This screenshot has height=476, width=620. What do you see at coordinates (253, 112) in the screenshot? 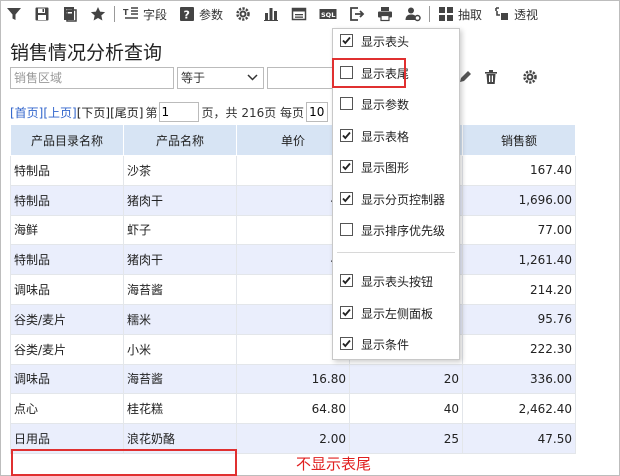
I see `page-total-text: 页，共 216页 每页` at bounding box center [253, 112].